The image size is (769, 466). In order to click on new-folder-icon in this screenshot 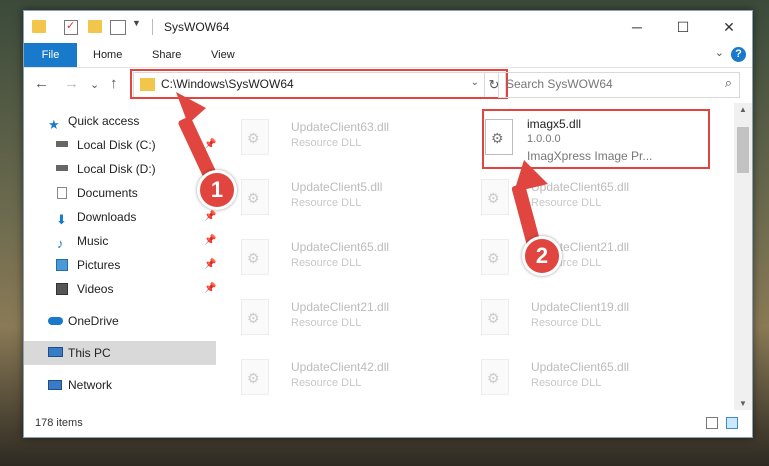, I will do `click(95, 26)`.